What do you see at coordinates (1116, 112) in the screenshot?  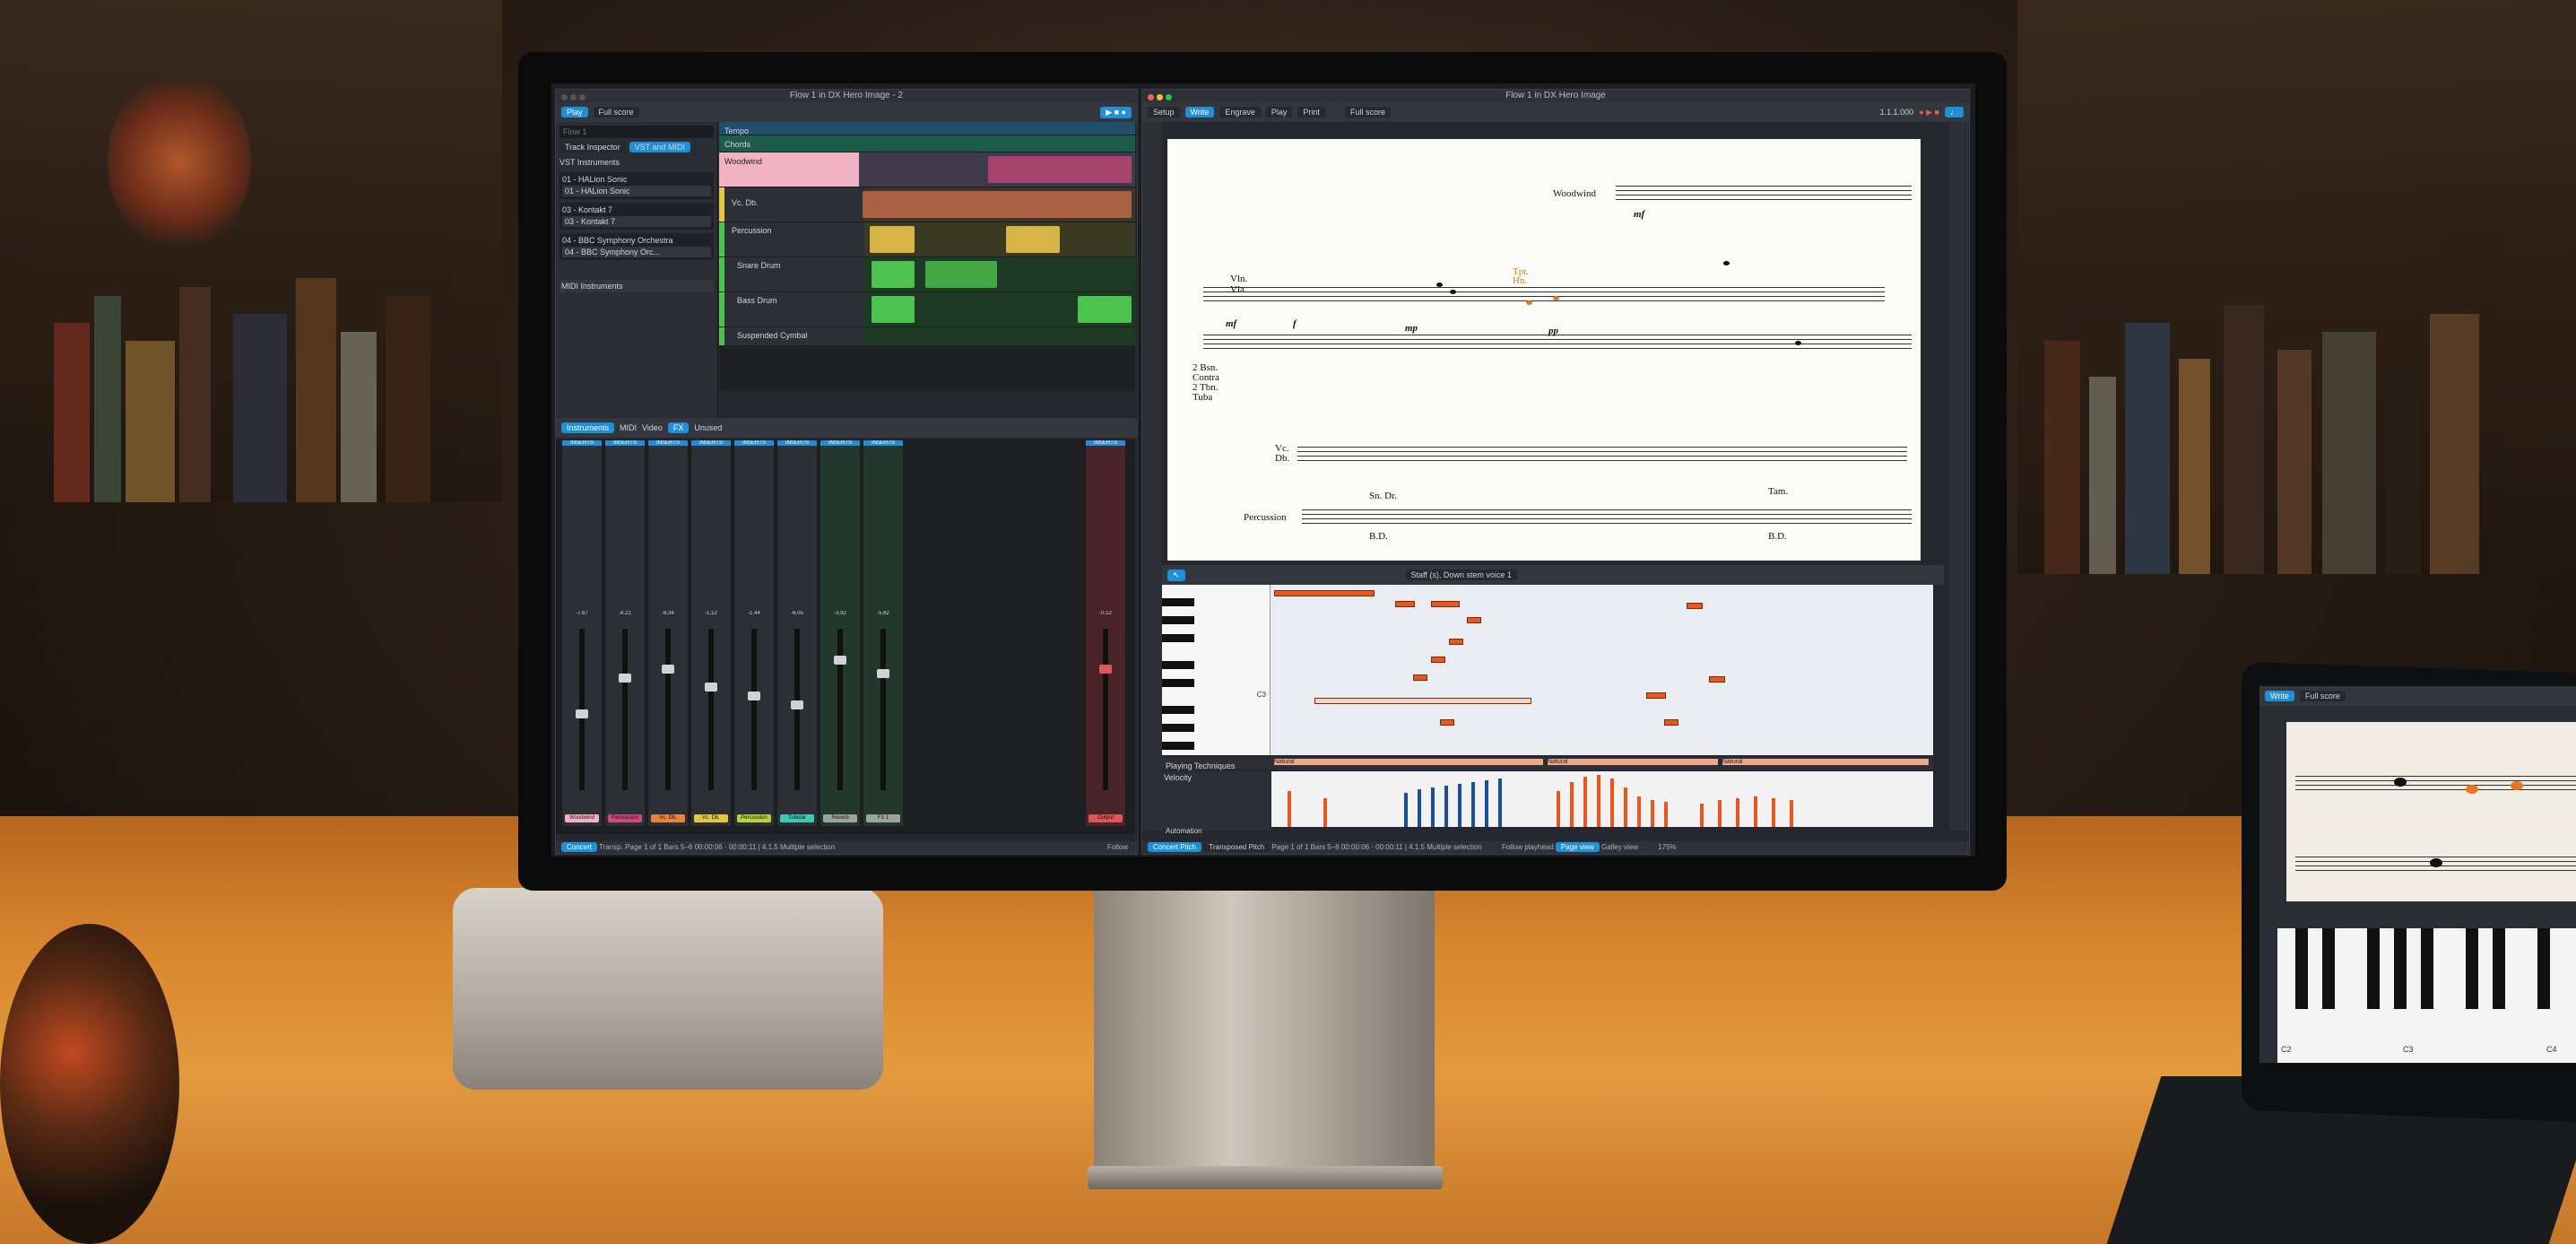 I see `transport-counter: ▶ ■ ●` at bounding box center [1116, 112].